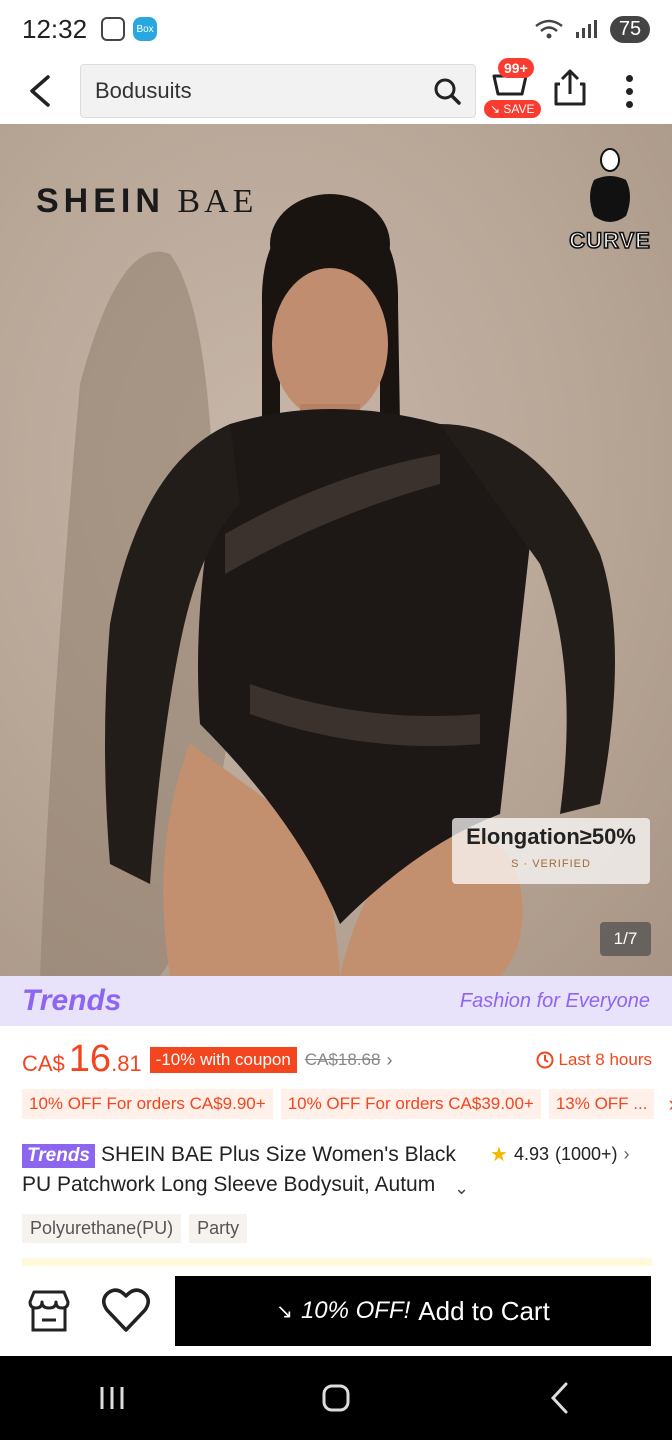 The width and height of the screenshot is (672, 1440). What do you see at coordinates (605, 1059) in the screenshot?
I see `timer-label: Last 8 hours` at bounding box center [605, 1059].